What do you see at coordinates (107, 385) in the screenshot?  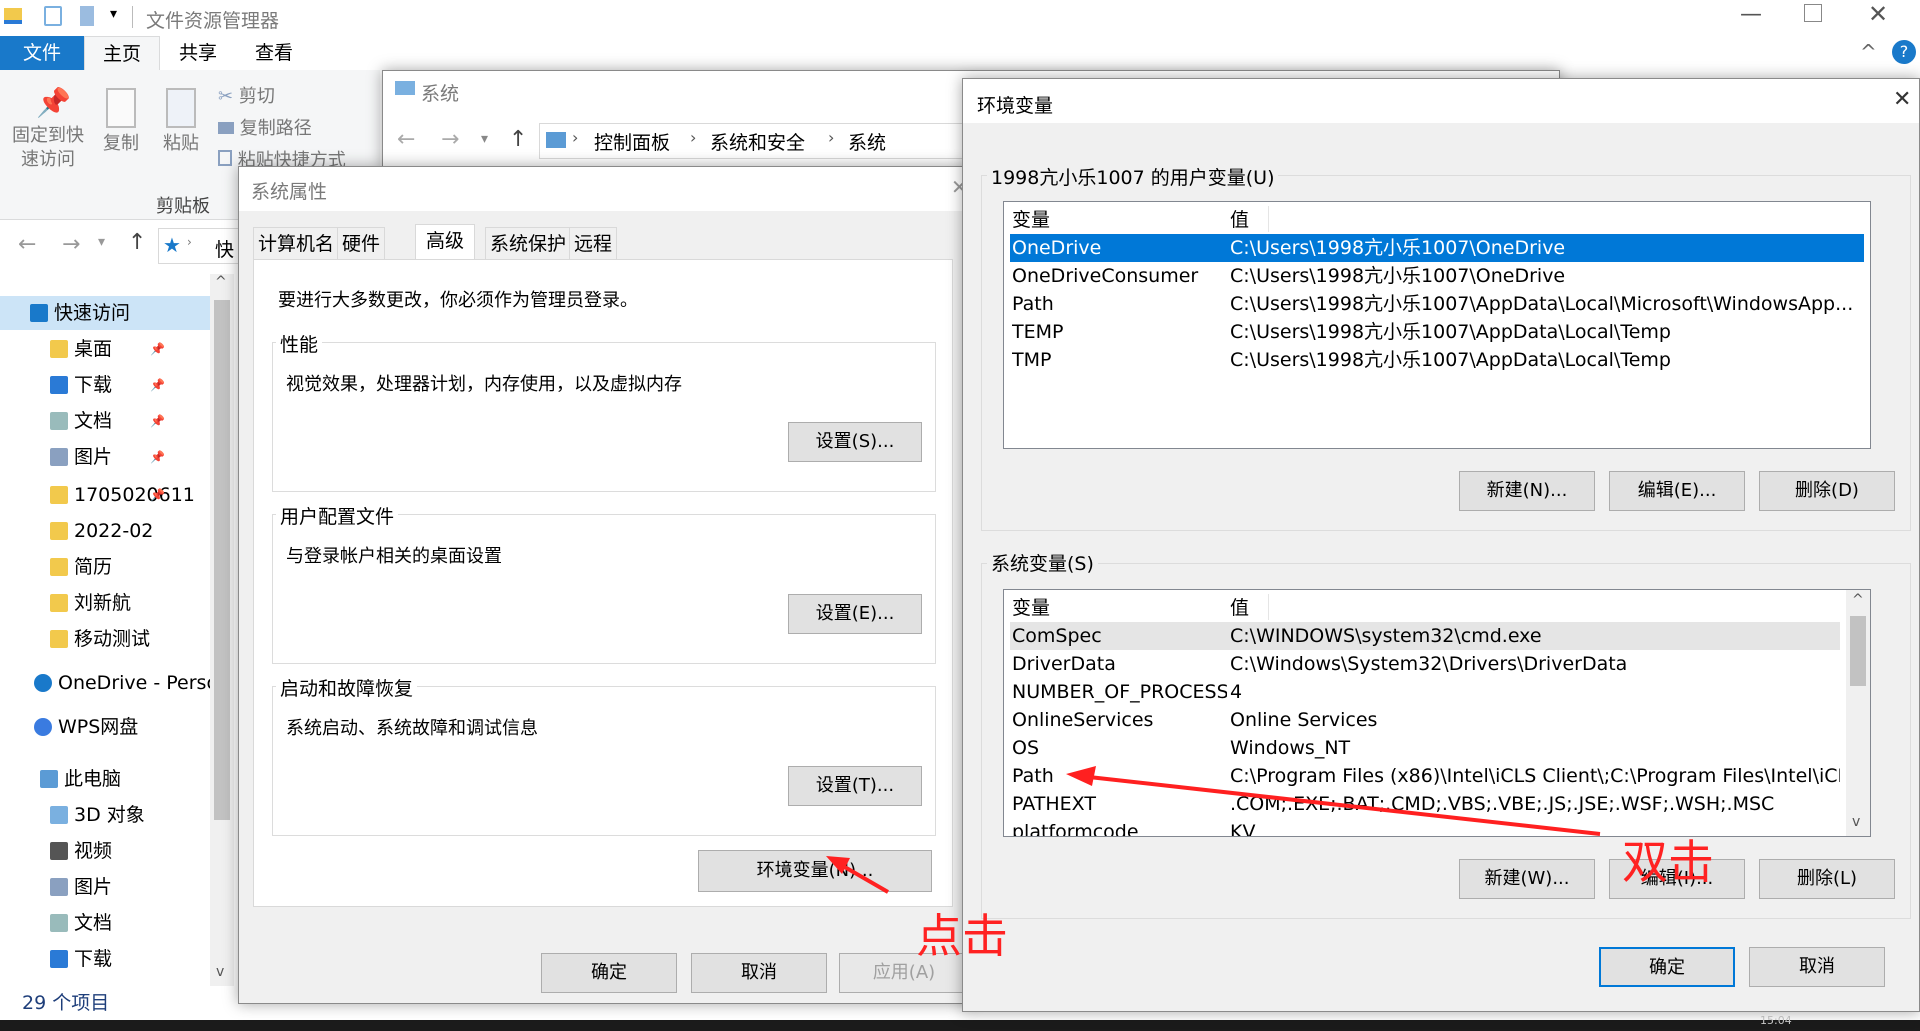 I see `nav-item: 下载 📌` at bounding box center [107, 385].